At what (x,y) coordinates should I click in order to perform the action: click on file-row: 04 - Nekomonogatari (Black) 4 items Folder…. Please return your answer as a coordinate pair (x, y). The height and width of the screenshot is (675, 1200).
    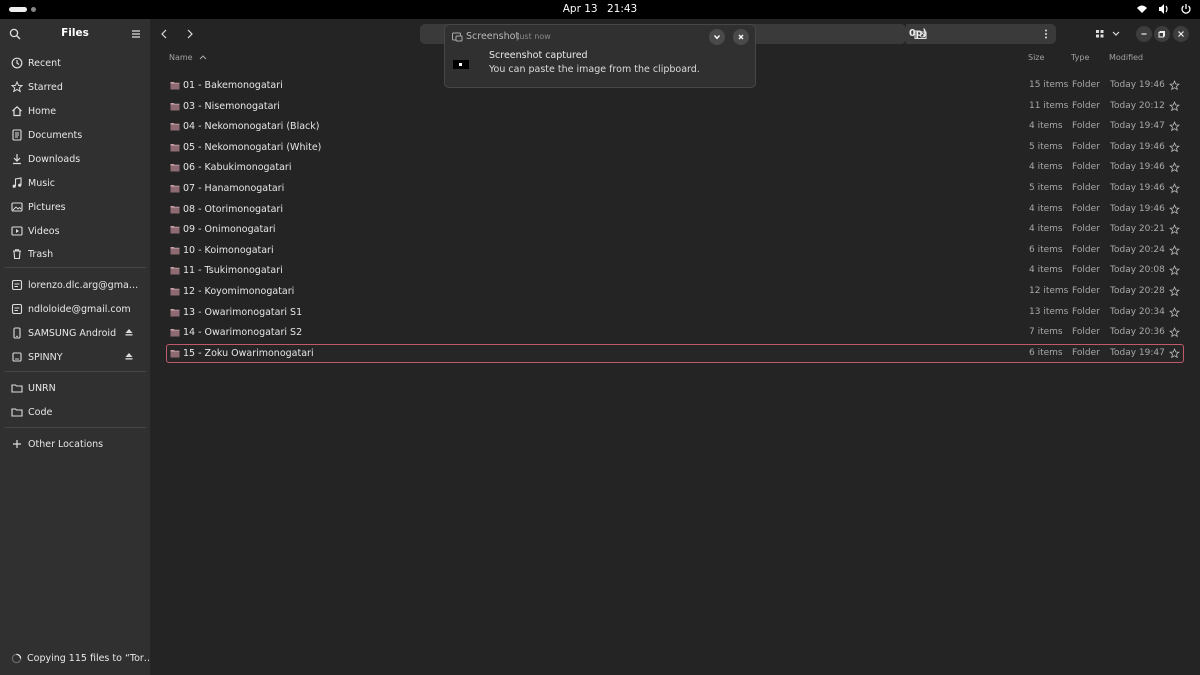
    Looking at the image, I should click on (675, 126).